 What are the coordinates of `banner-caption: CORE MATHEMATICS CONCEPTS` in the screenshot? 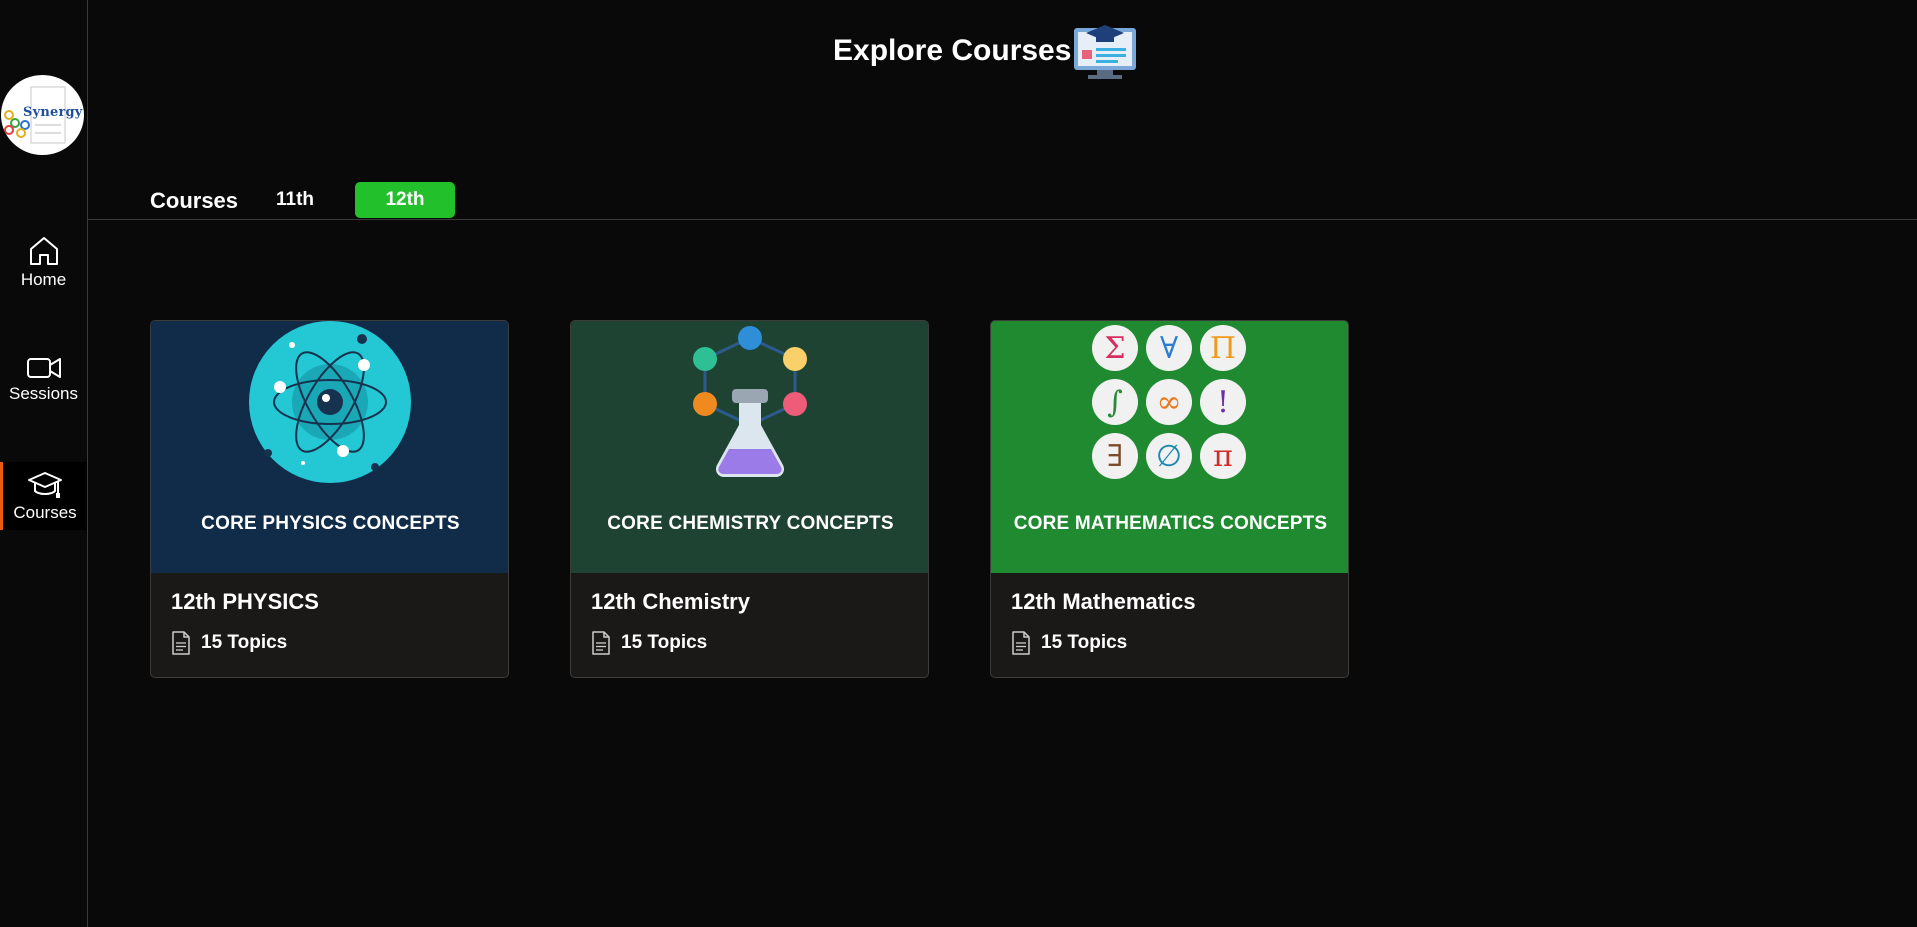 It's located at (1170, 523).